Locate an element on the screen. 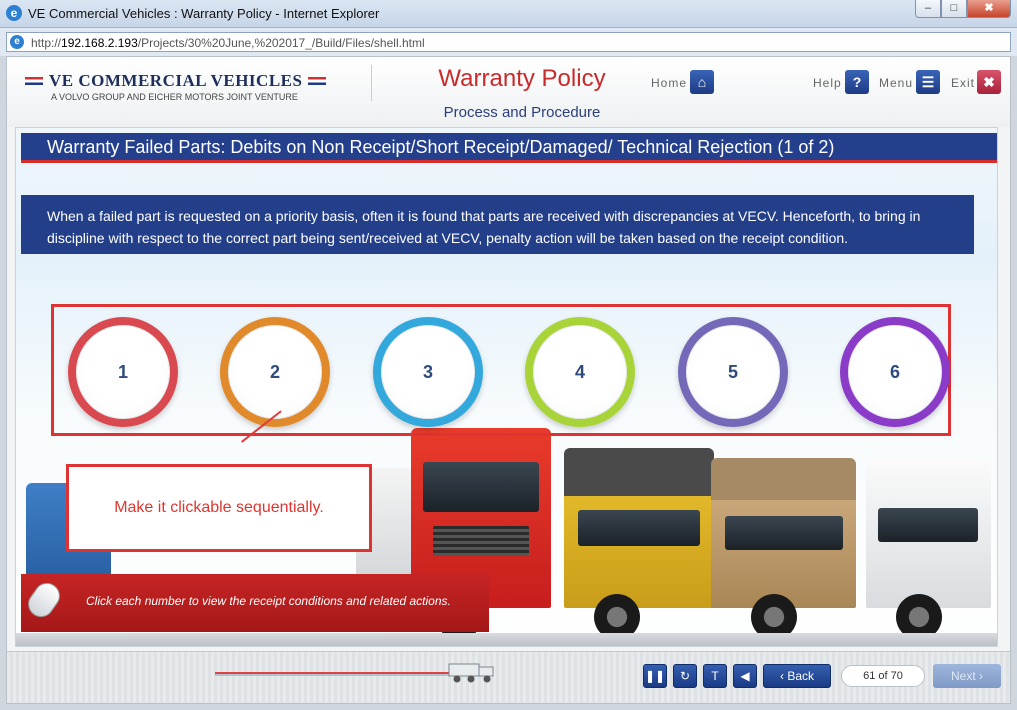 This screenshot has height=710, width=1017. next-button: Next › is located at coordinates (967, 676).